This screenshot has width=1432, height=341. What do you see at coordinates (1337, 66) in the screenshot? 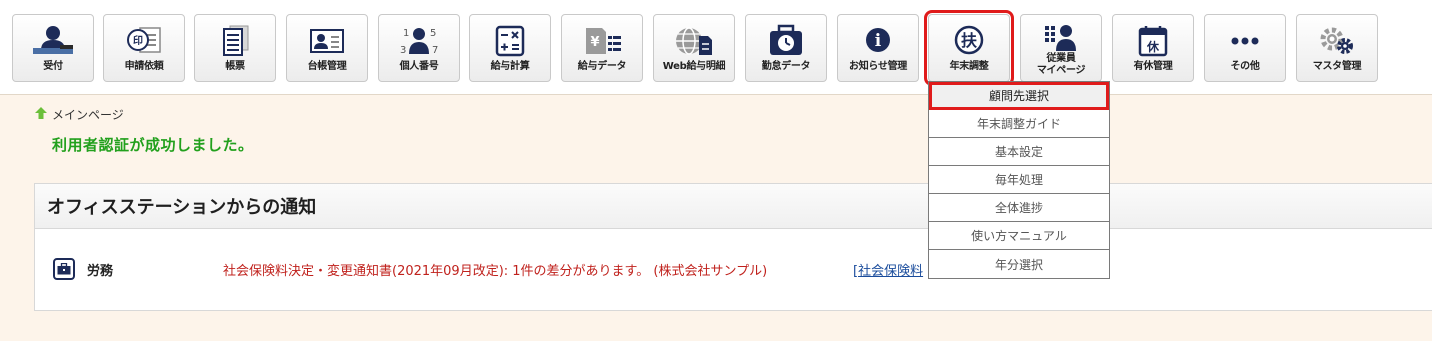
I see `toolbar-label: マスタ管理` at bounding box center [1337, 66].